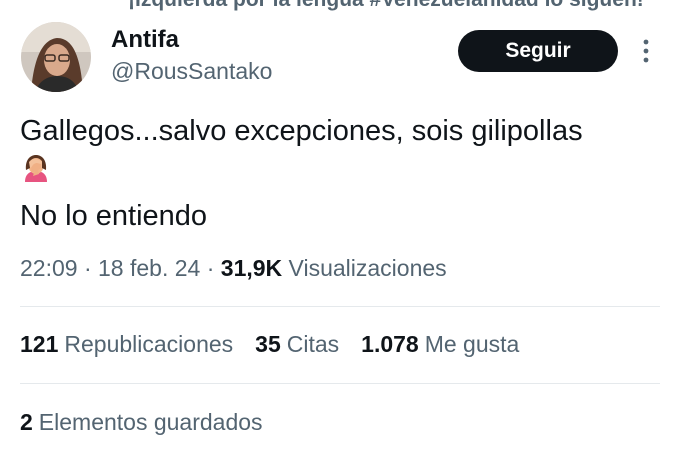  What do you see at coordinates (49, 268) in the screenshot?
I see `tweet-time: 22:09` at bounding box center [49, 268].